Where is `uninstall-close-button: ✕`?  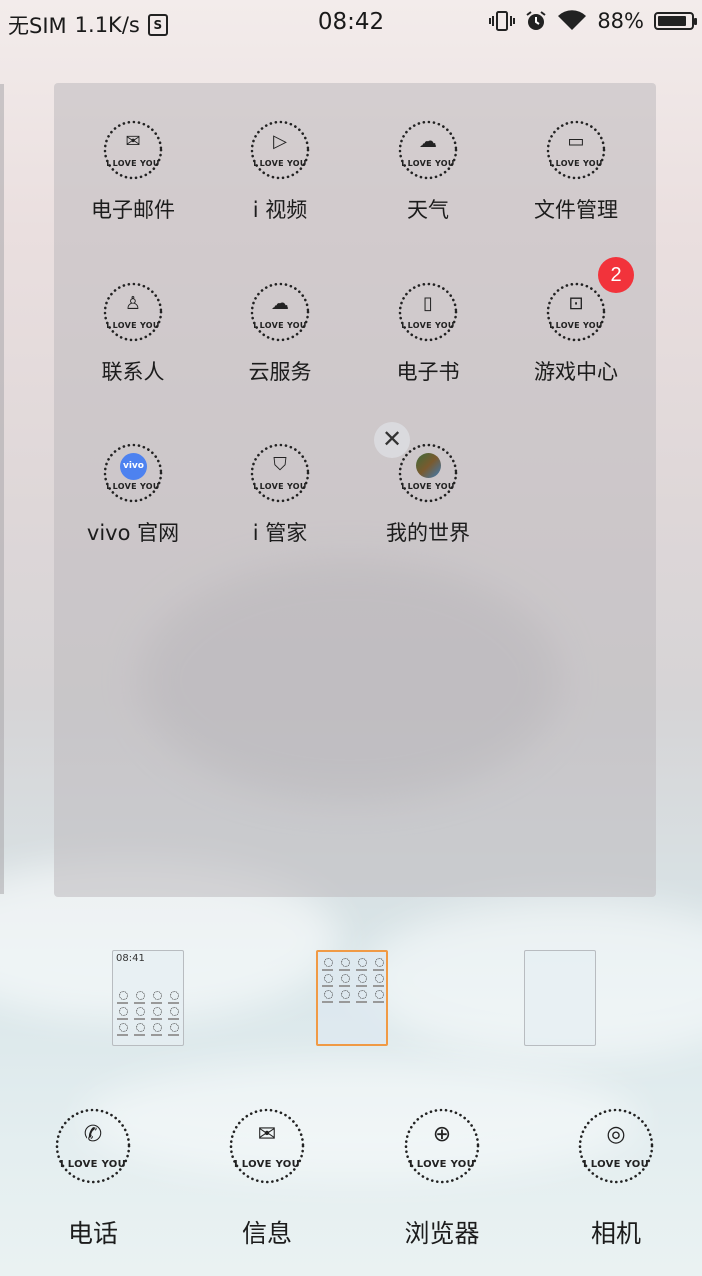
uninstall-close-button: ✕ is located at coordinates (392, 440).